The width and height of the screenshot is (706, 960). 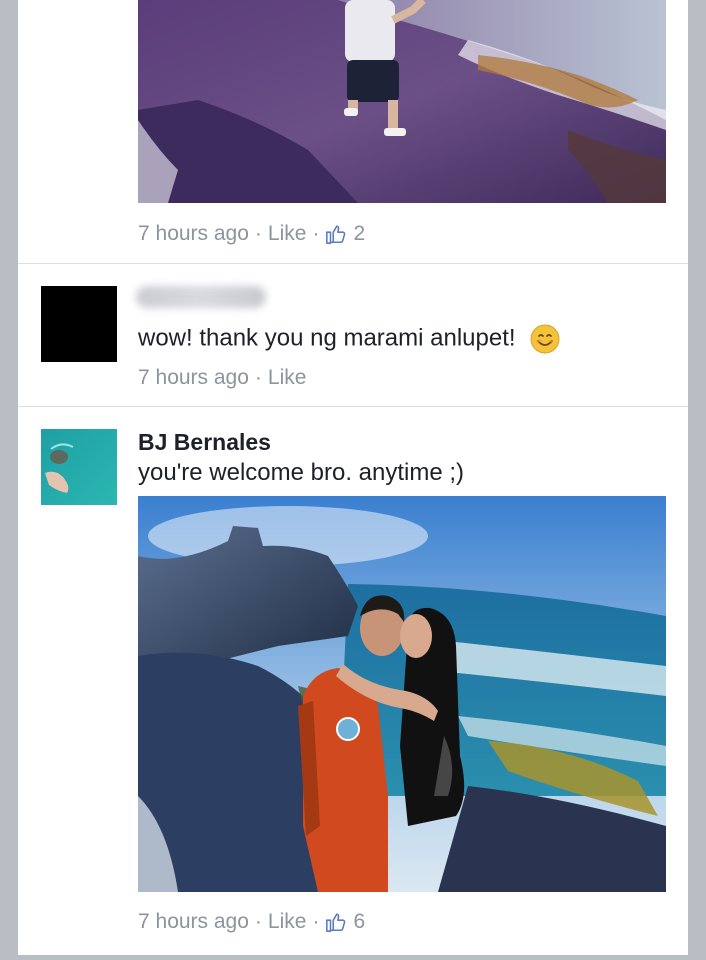 I want to click on like-count: 6, so click(x=345, y=922).